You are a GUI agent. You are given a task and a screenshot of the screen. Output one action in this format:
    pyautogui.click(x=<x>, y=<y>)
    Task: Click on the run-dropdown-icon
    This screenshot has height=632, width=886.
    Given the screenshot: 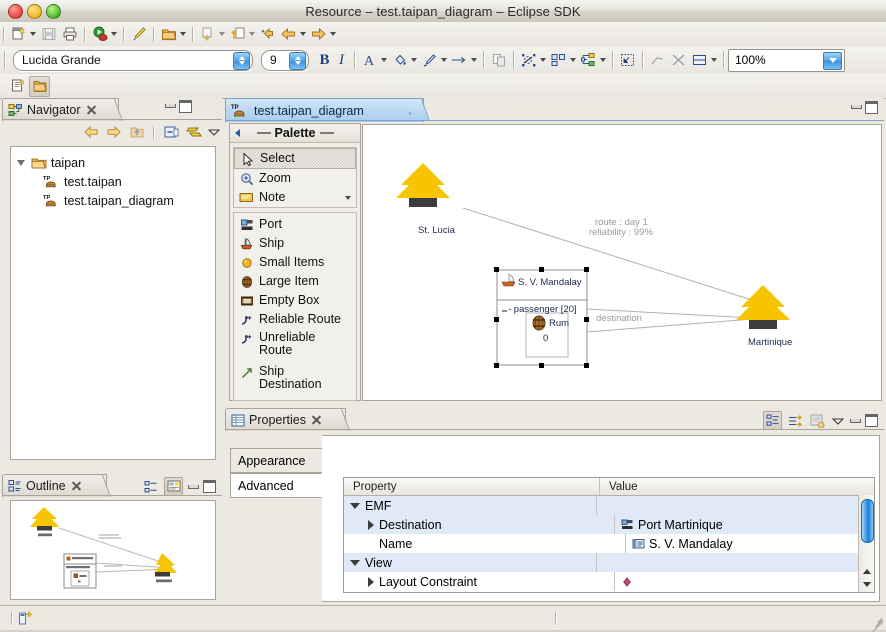 What is the action you would take?
    pyautogui.click(x=114, y=34)
    